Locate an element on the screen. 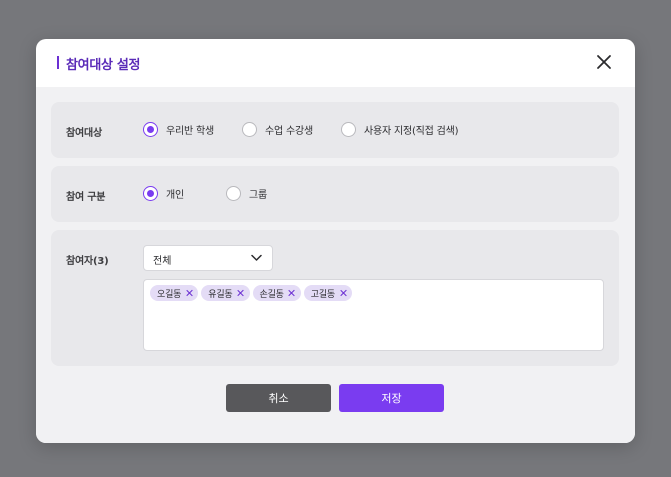  radio-group: 그룹 is located at coordinates (246, 193).